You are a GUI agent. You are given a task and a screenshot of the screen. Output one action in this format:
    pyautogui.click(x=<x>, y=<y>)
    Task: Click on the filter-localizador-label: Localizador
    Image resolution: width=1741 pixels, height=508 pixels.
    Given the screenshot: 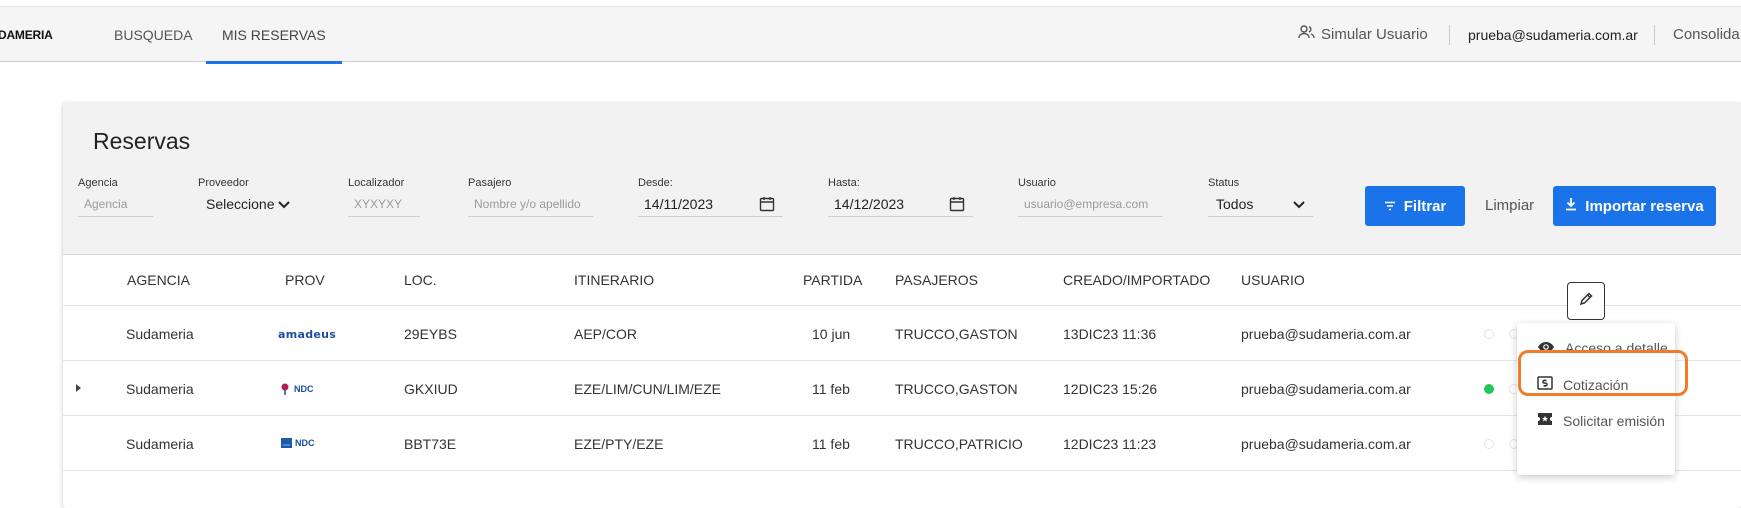 What is the action you would take?
    pyautogui.click(x=376, y=183)
    